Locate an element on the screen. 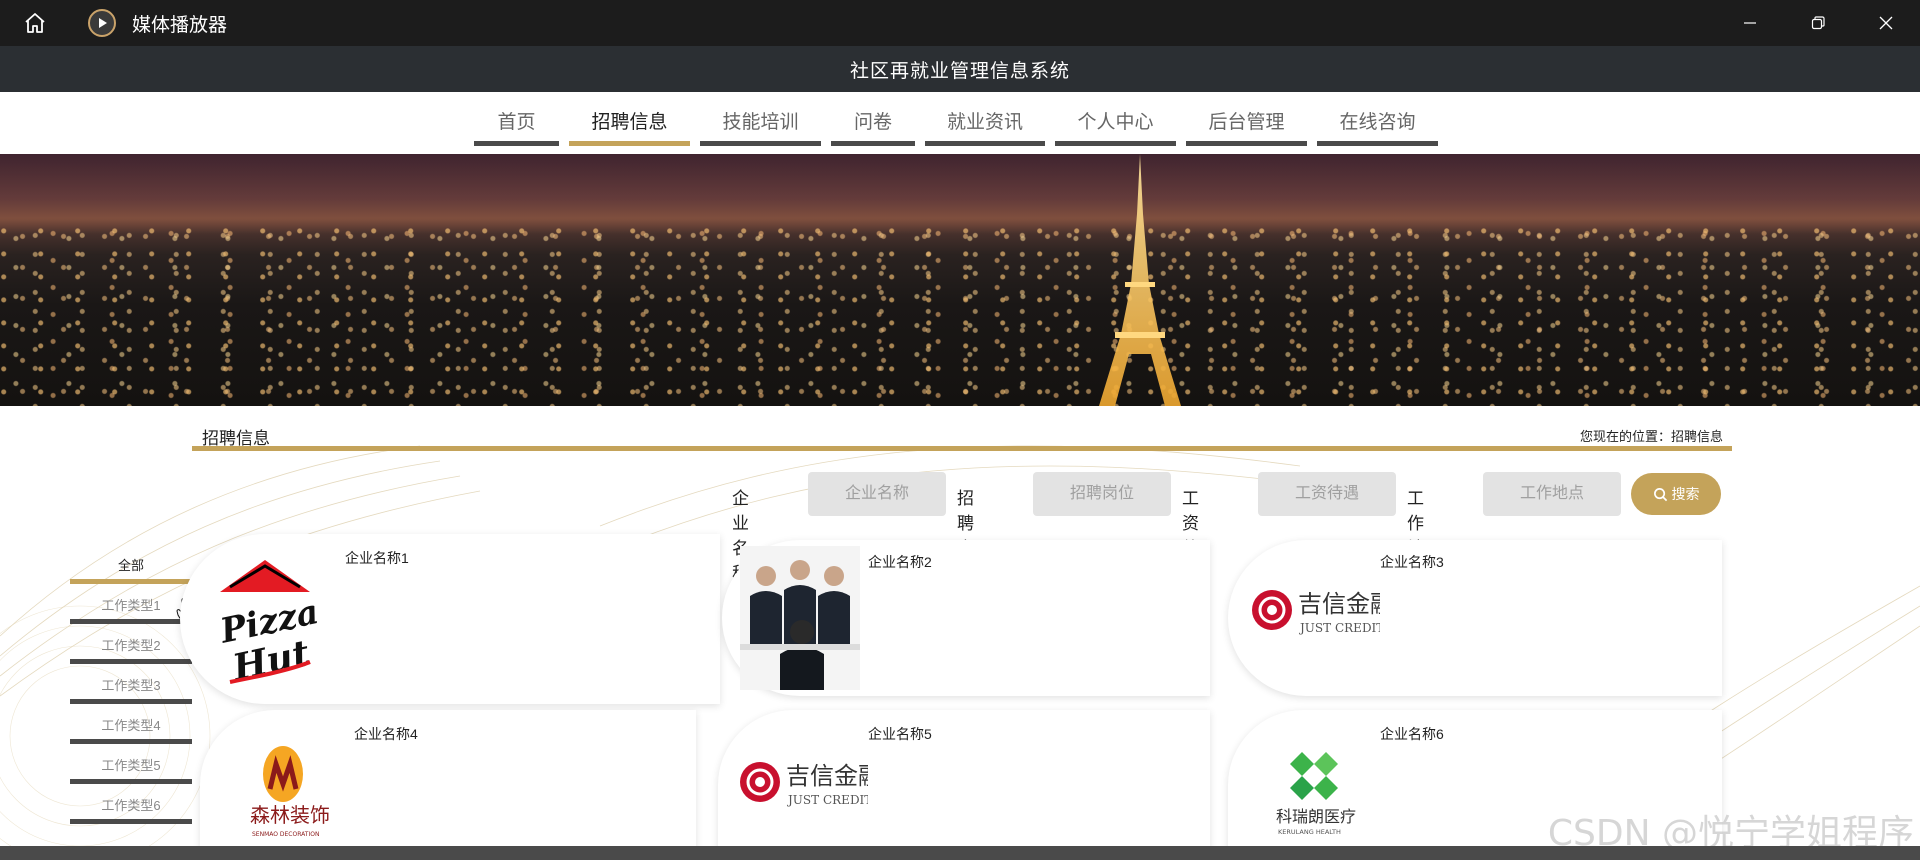 The width and height of the screenshot is (1920, 860). svg-text: KERULANG HEALTH is located at coordinates (1309, 832).